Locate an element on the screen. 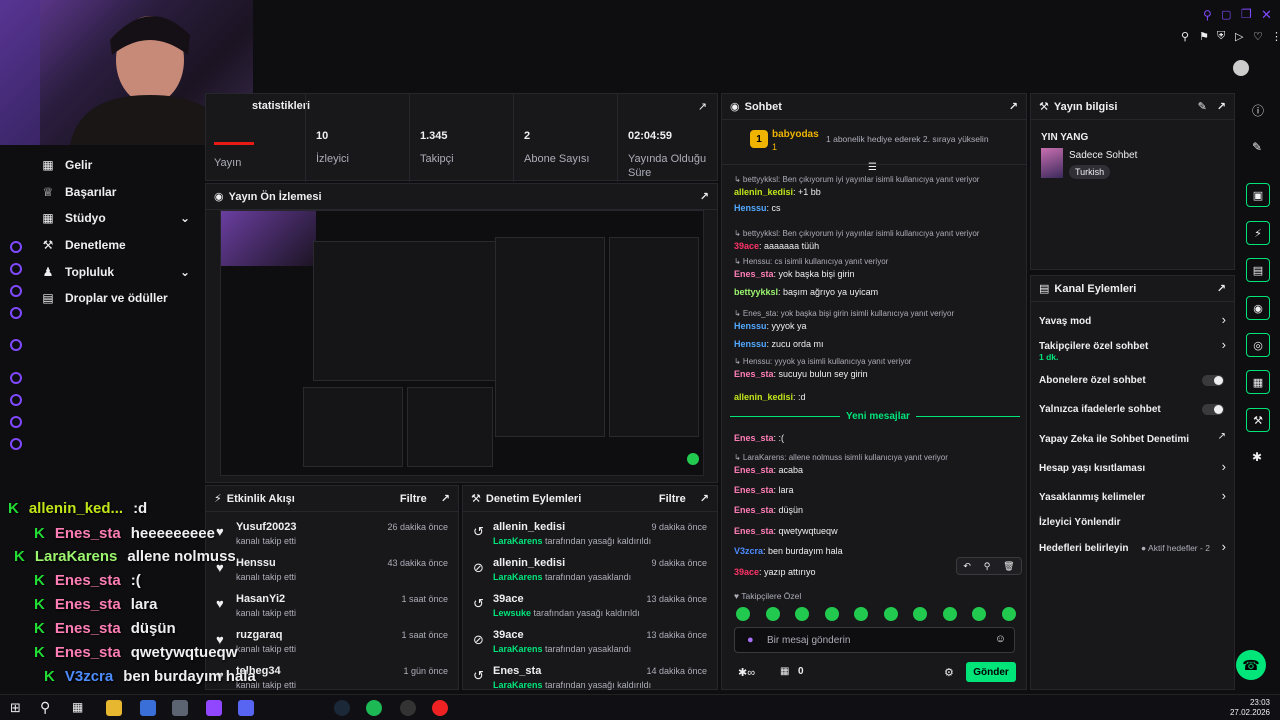 The image size is (1280, 720). rail-button-broadcast: ◎ is located at coordinates (1258, 345).